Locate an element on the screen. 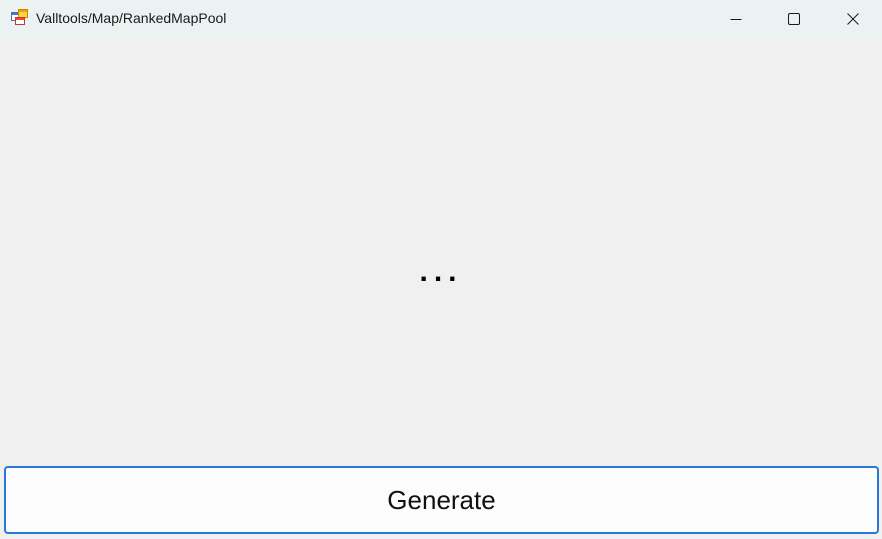 Image resolution: width=882 pixels, height=539 pixels. title-bar: Valltools/Map/RankedMapPool is located at coordinates (441, 18).